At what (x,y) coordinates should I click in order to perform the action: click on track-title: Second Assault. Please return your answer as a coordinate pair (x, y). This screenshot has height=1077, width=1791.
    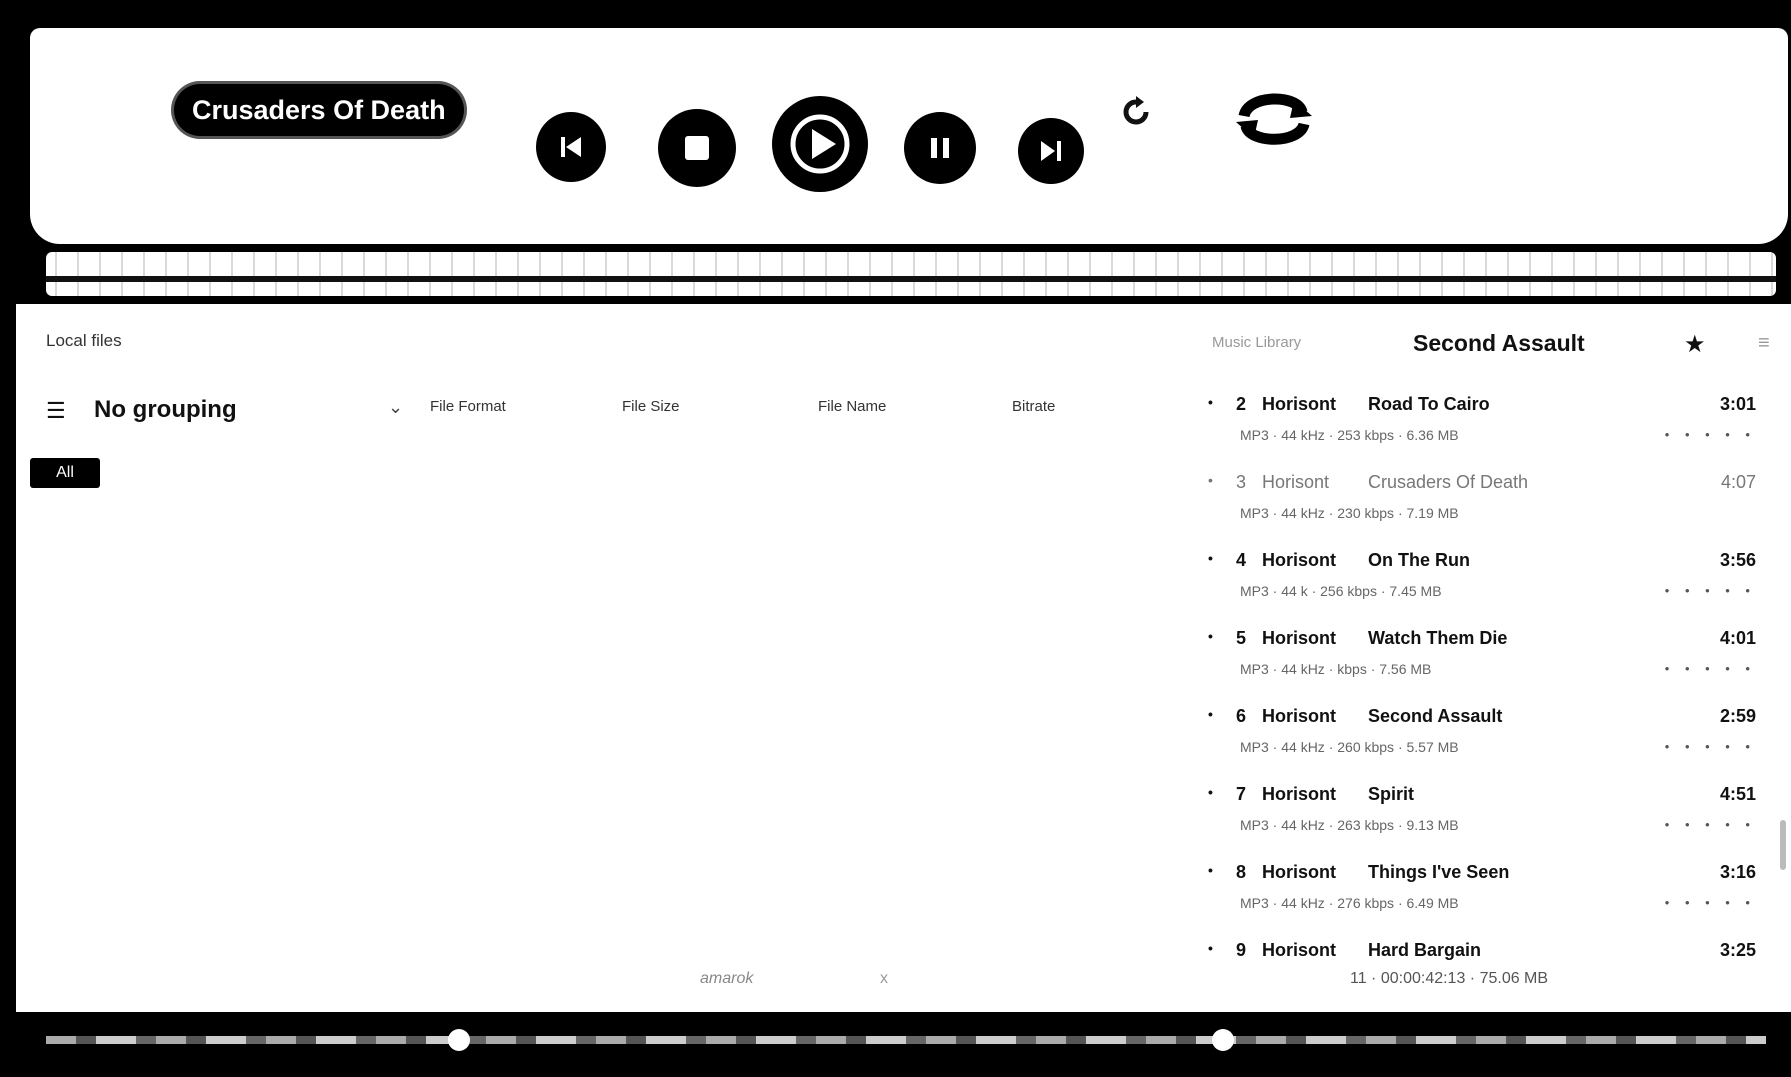
    Looking at the image, I should click on (1435, 716).